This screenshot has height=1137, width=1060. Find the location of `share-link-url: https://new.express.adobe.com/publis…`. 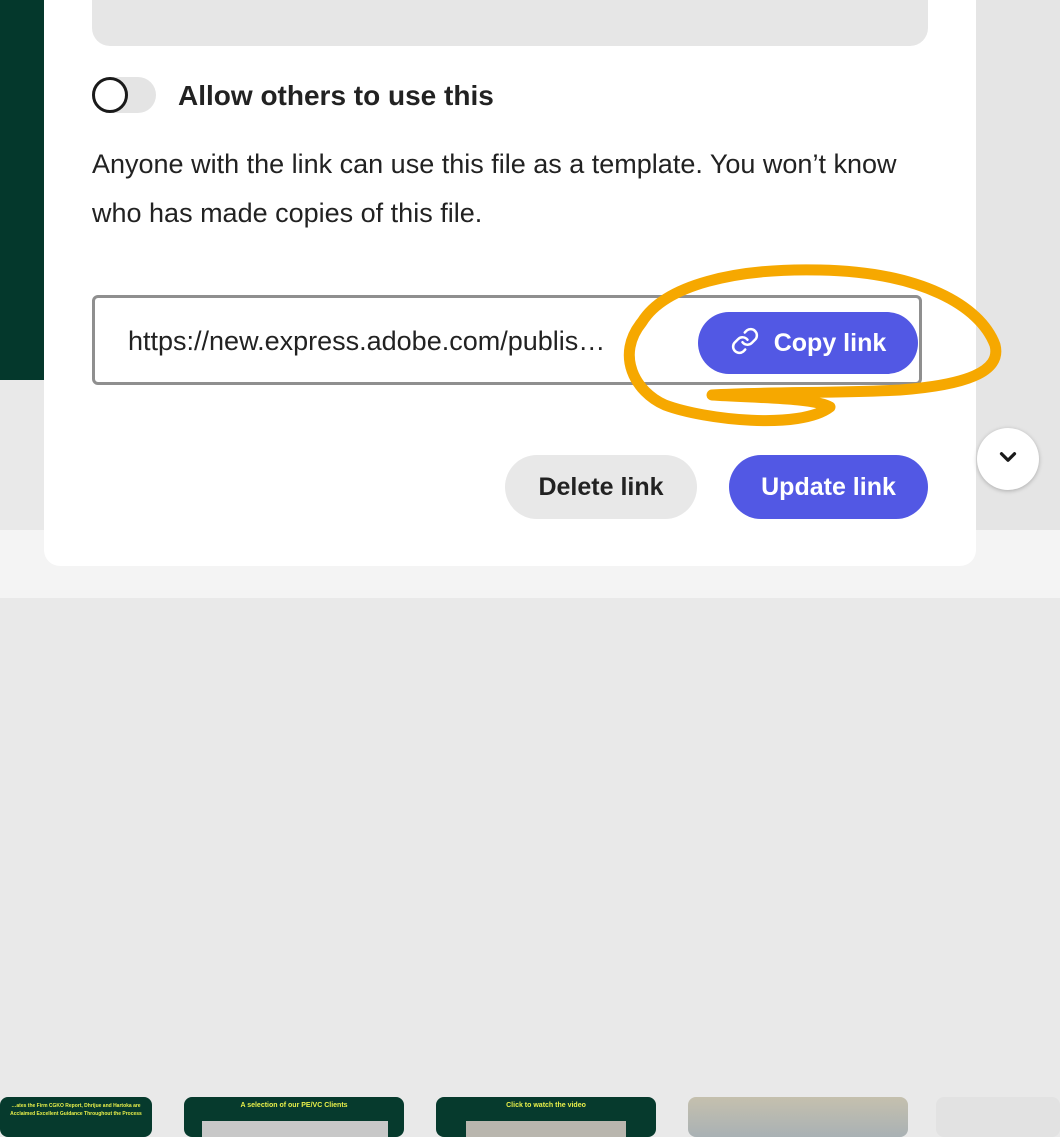

share-link-url: https://new.express.adobe.com/publis… is located at coordinates (367, 341).